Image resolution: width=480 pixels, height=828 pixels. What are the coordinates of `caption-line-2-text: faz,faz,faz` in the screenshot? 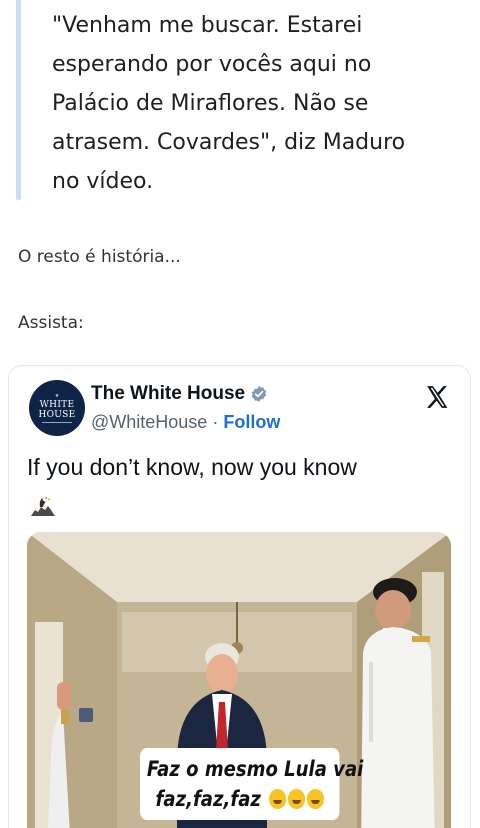 It's located at (208, 799).